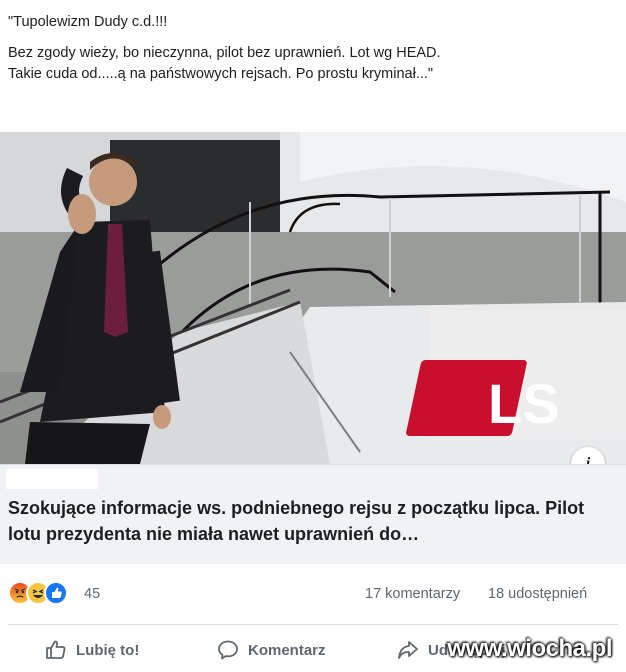 The width and height of the screenshot is (626, 672). What do you see at coordinates (537, 594) in the screenshot?
I see `shares-count: 18 udostępnień` at bounding box center [537, 594].